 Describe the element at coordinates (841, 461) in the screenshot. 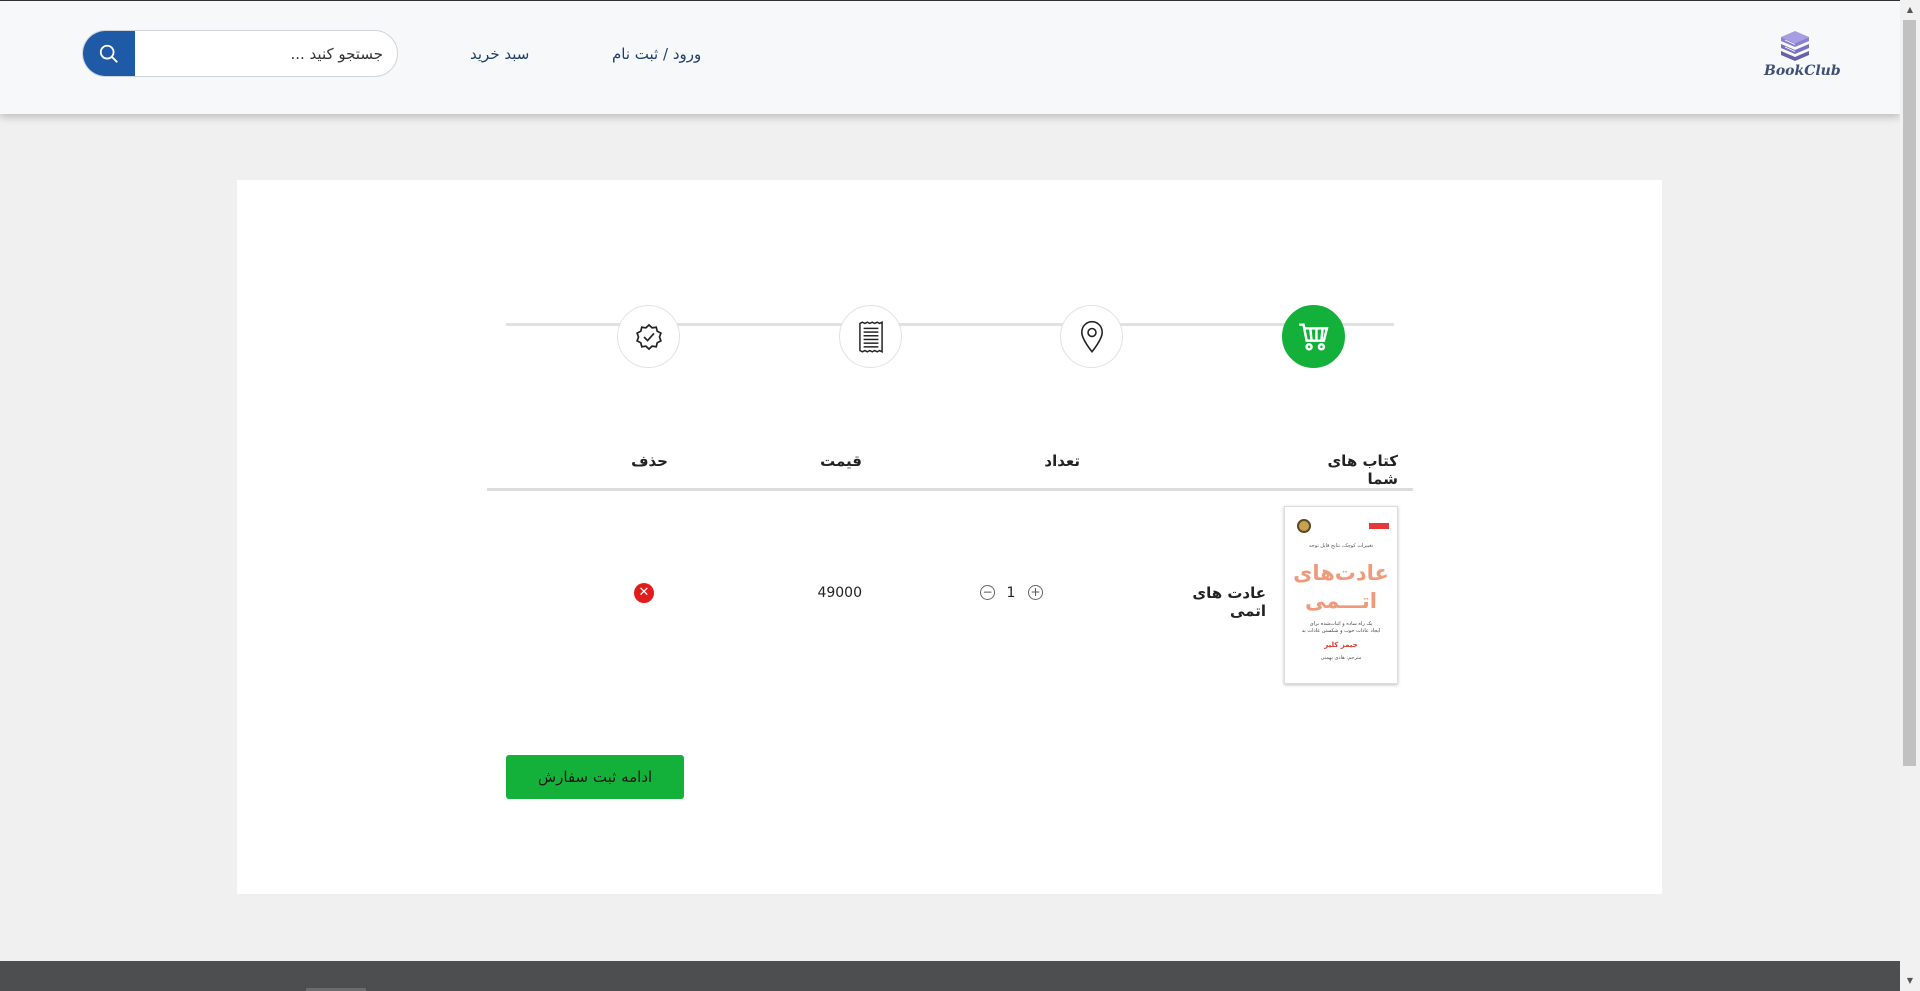

I see `header-price: قیمت` at that location.